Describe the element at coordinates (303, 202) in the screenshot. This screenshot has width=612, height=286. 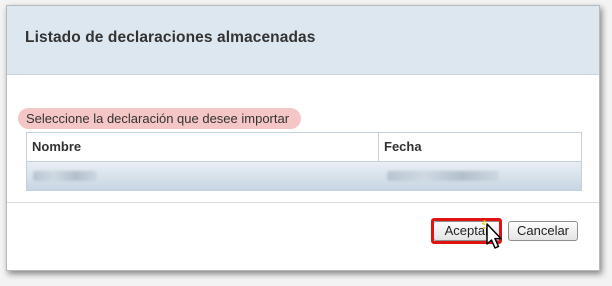
I see `footer-divider` at that location.